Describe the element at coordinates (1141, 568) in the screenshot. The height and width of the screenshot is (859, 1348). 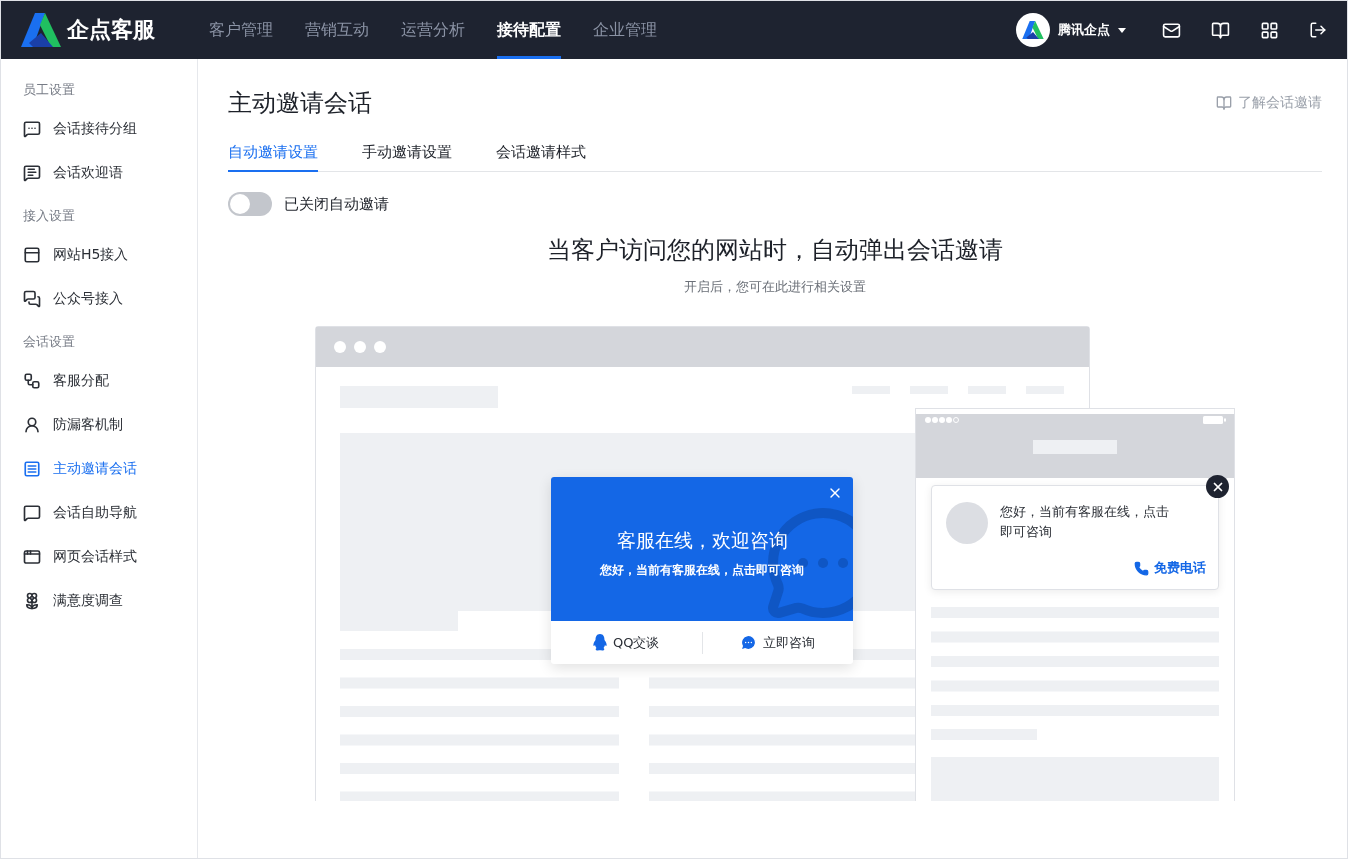
I see `phone-icon` at that location.